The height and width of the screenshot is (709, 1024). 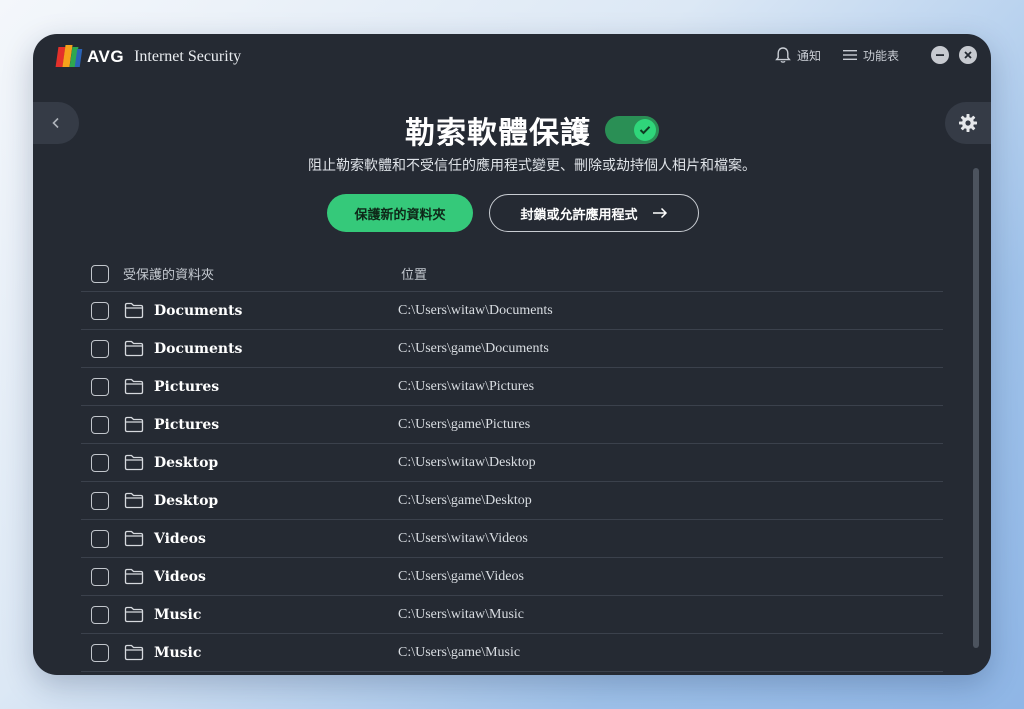 What do you see at coordinates (461, 576) in the screenshot?
I see `folder-location: C:\Users\game\Videos` at bounding box center [461, 576].